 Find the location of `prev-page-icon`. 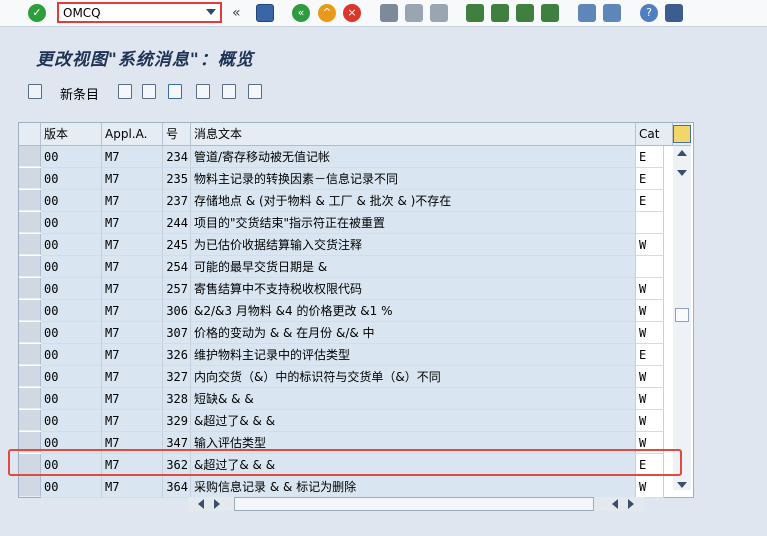

prev-page-icon is located at coordinates (500, 13).